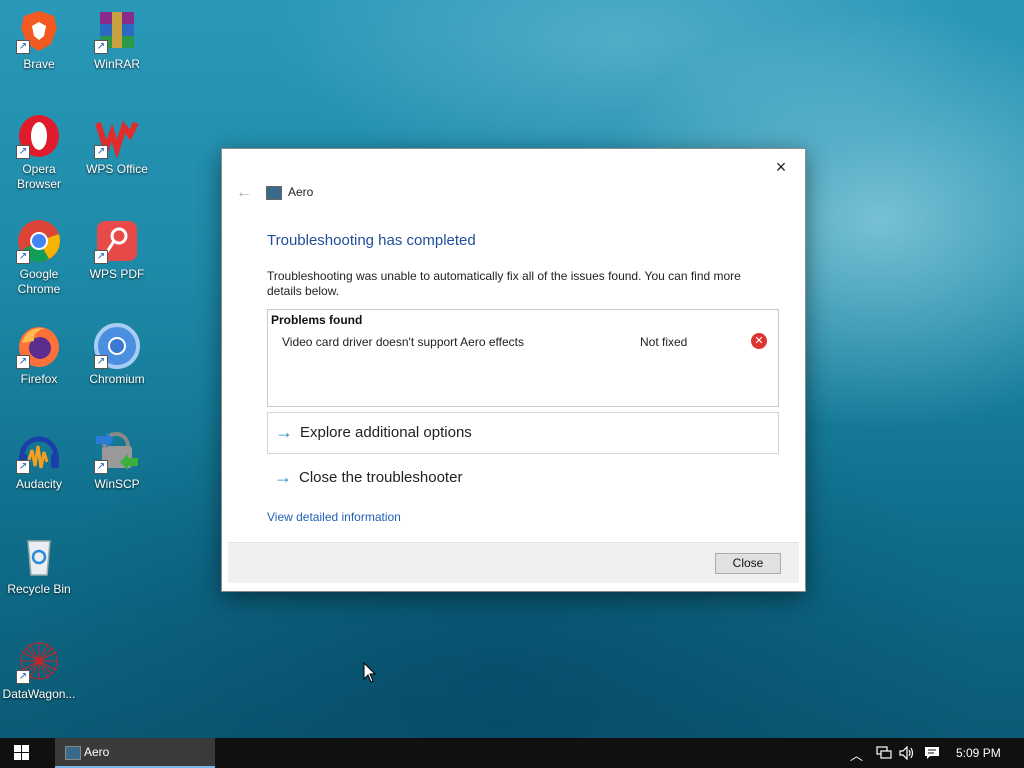  Describe the element at coordinates (513, 562) in the screenshot. I see `dialog-footer: Close` at that location.